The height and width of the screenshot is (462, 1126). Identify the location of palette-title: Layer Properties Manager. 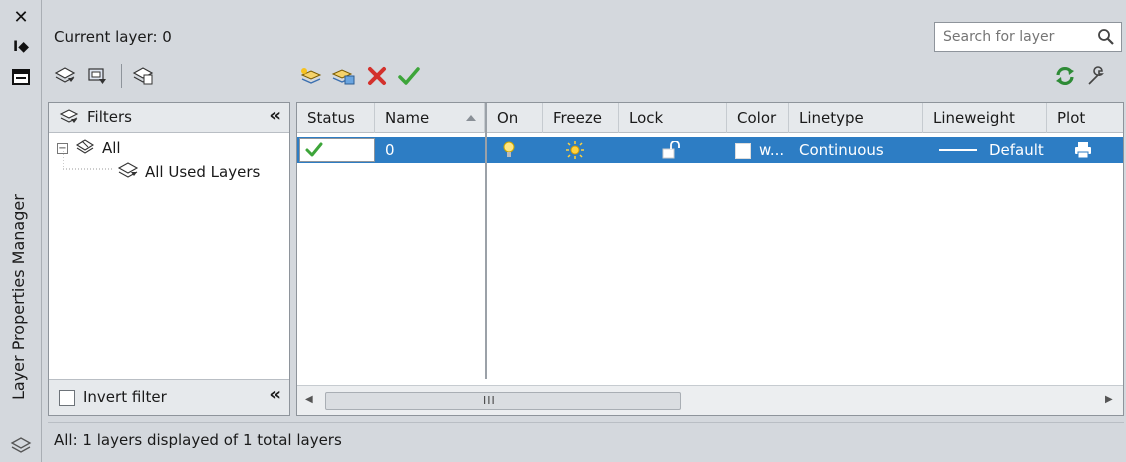
(18, 297).